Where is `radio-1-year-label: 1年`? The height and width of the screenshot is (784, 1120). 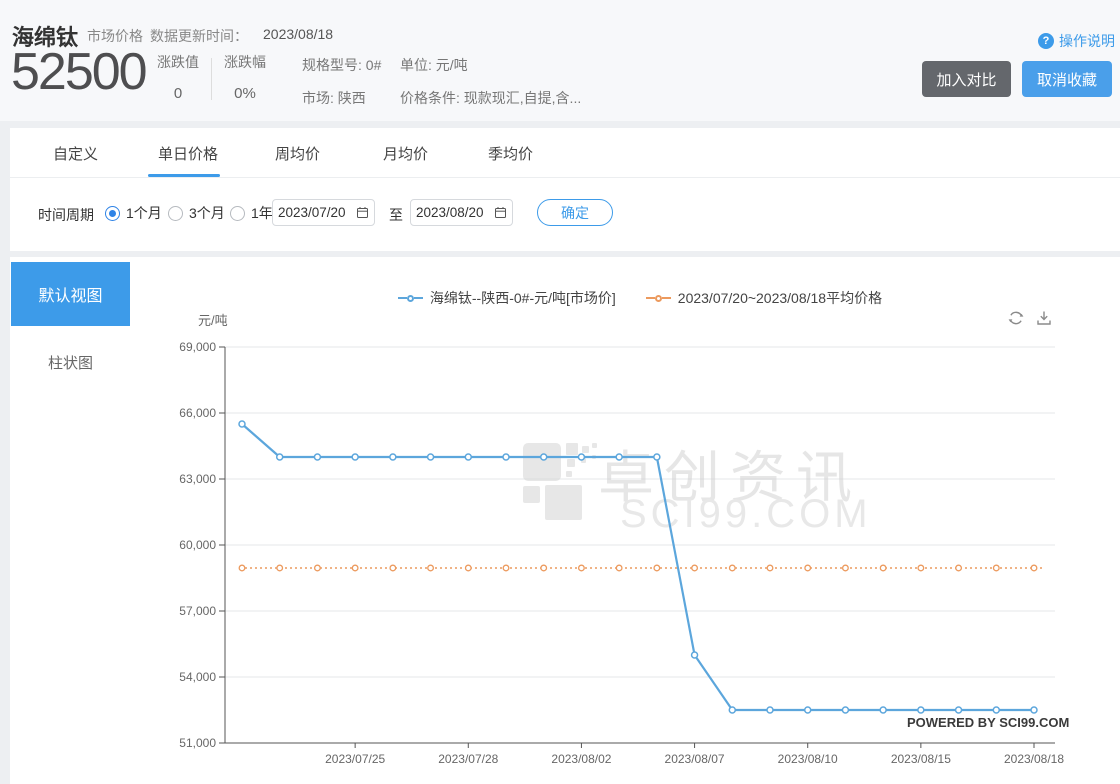
radio-1-year-label: 1年 is located at coordinates (262, 213).